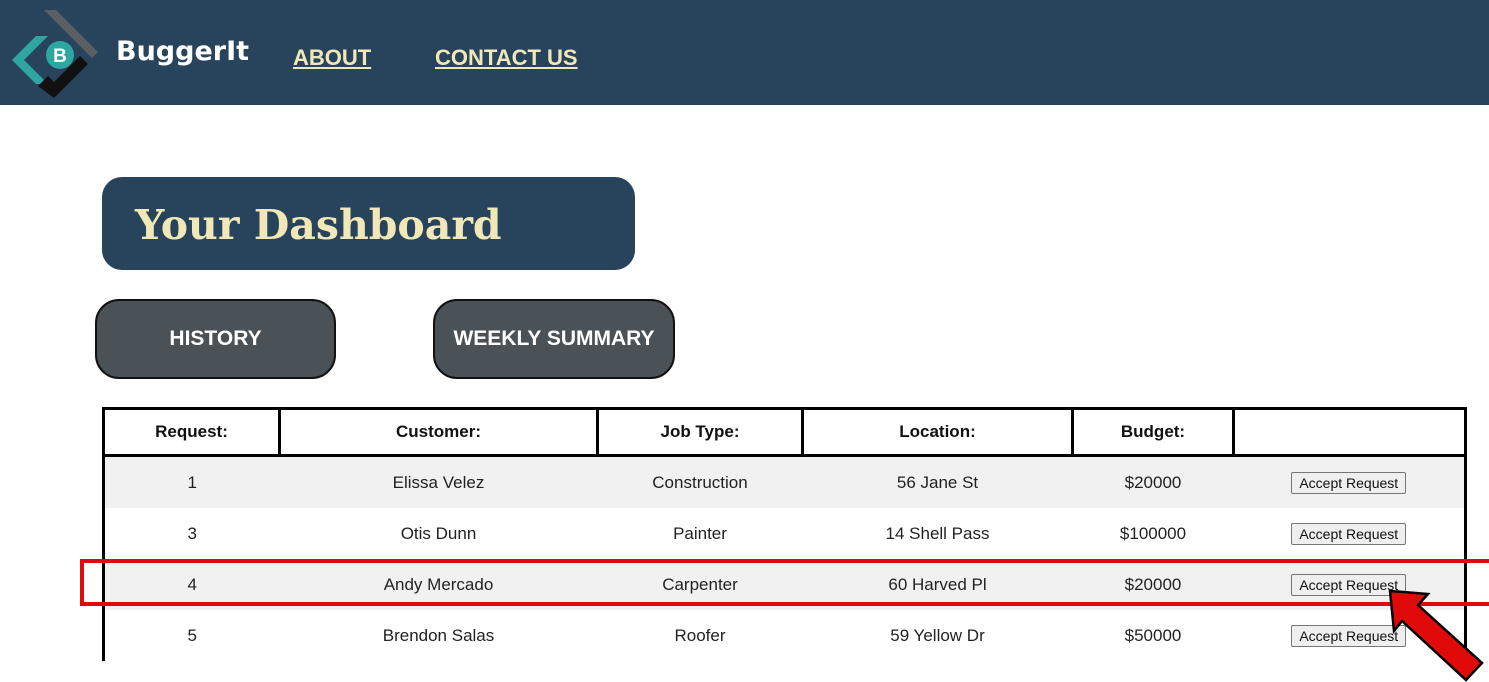  What do you see at coordinates (1153, 533) in the screenshot?
I see `cell-budget: $100000` at bounding box center [1153, 533].